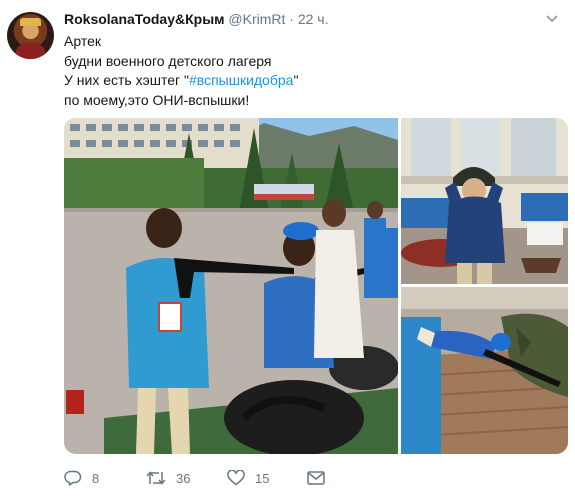 This screenshot has height=499, width=575. I want to click on photo-boy-in-helmet-image, so click(484, 201).